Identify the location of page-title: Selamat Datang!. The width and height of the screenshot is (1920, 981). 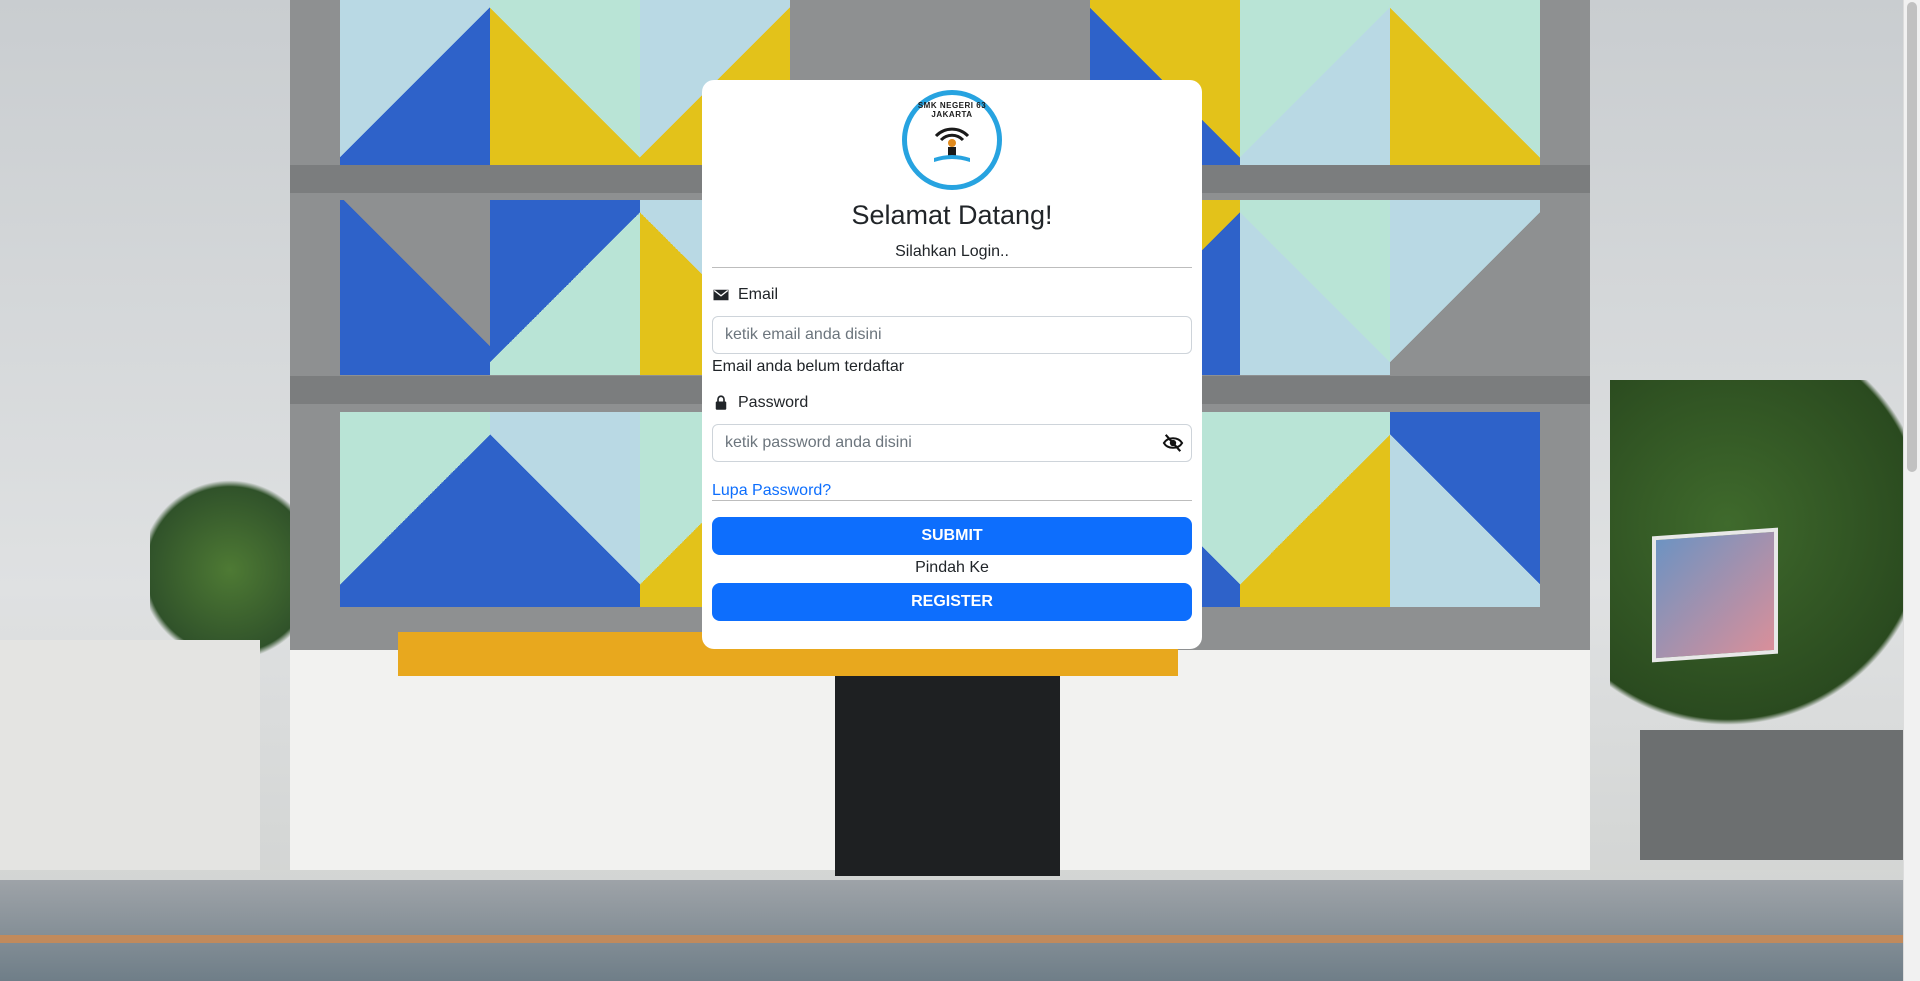
(952, 215).